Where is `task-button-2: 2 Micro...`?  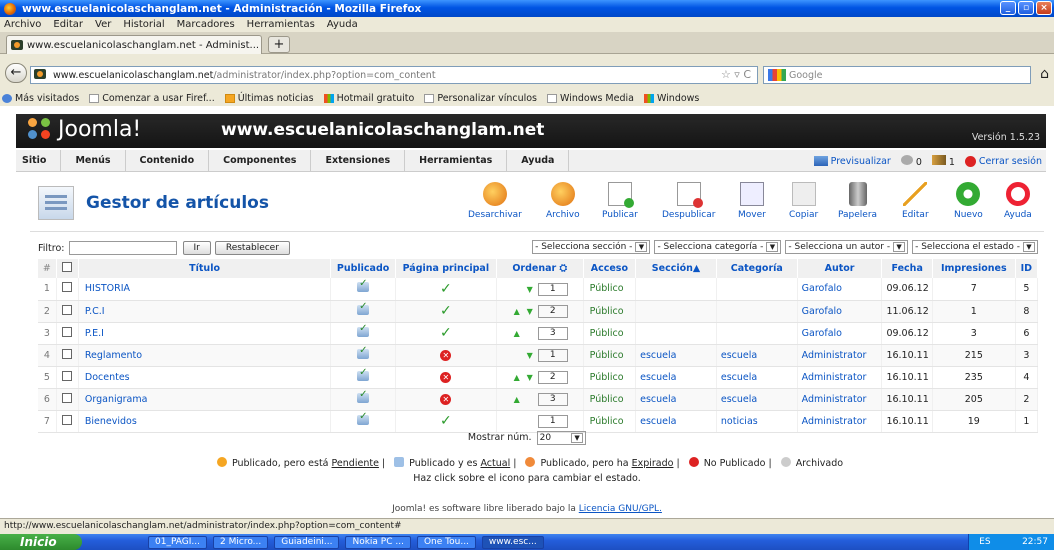
task-button-2: 2 Micro... is located at coordinates (241, 542).